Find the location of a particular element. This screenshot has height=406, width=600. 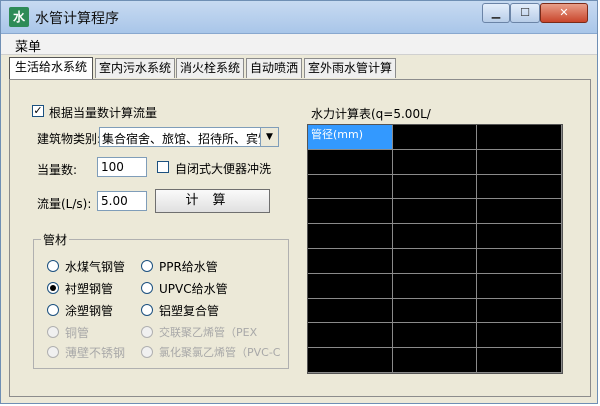

radio-ppr is located at coordinates (147, 266).